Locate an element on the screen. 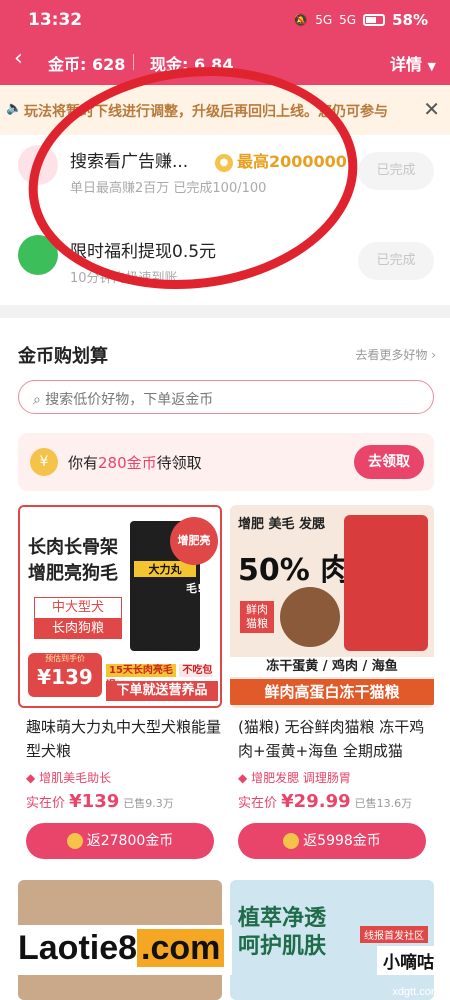  product-price: 实在价 ¥29.99 已售13.6万 is located at coordinates (325, 801).